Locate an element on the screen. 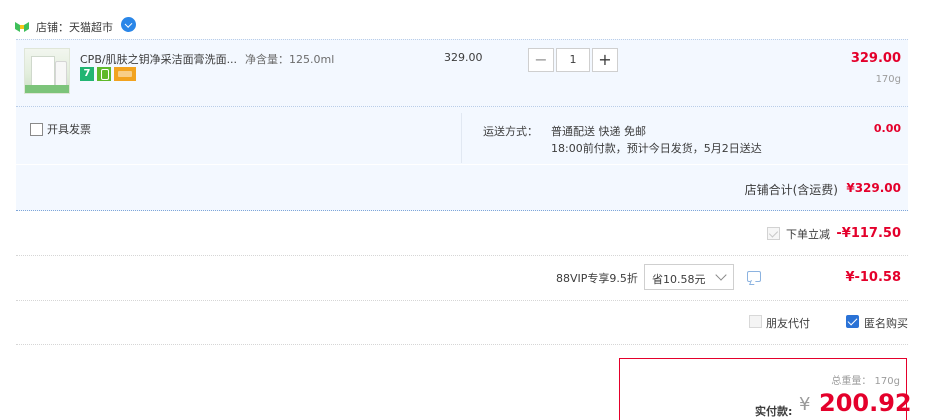 Image resolution: width=931 pixels, height=420 pixels. instant-discount-checkbox is located at coordinates (773, 233).